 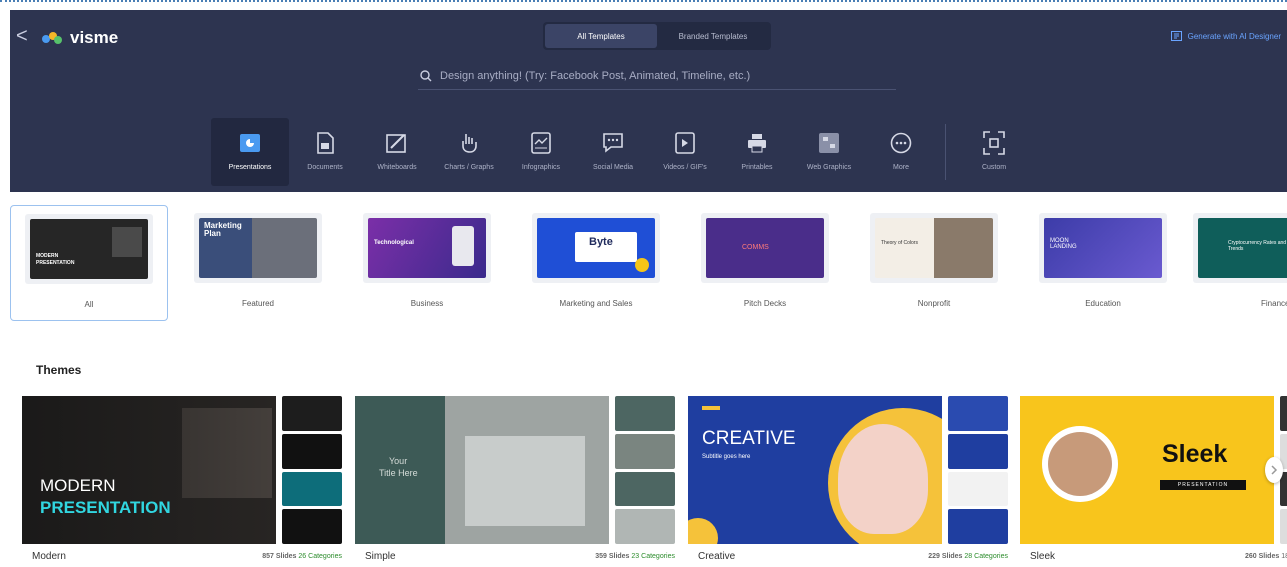 What do you see at coordinates (258, 248) in the screenshot?
I see `subcategory-thumb: Marketing Plan` at bounding box center [258, 248].